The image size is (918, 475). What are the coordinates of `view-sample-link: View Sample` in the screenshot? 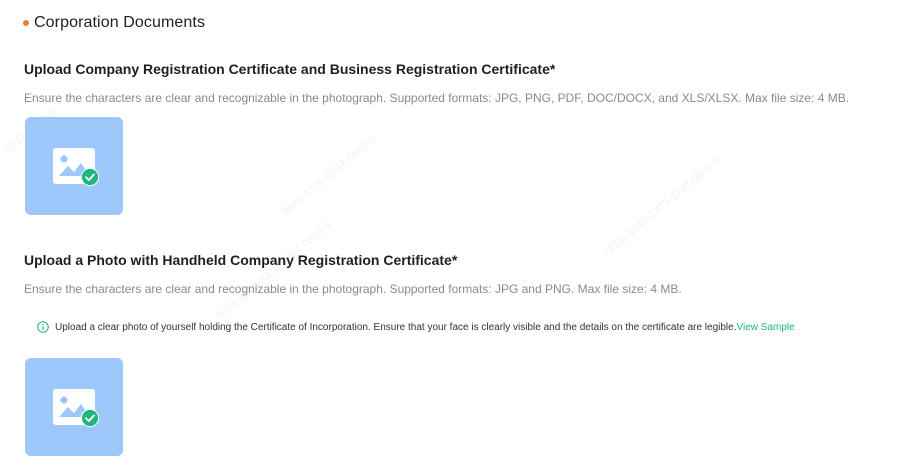 It's located at (766, 327).